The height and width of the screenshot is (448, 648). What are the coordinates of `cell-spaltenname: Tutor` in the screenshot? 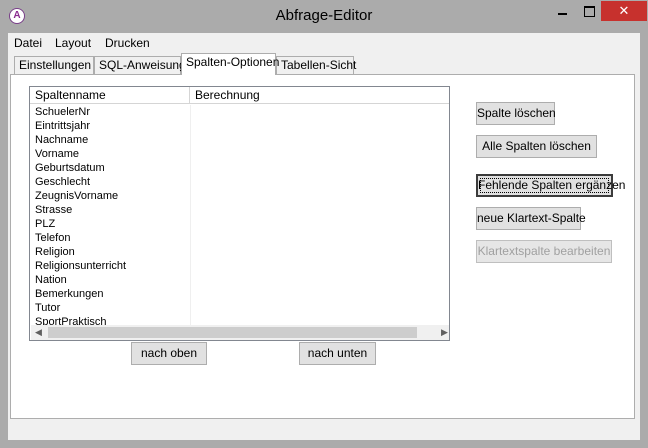 It's located at (48, 308).